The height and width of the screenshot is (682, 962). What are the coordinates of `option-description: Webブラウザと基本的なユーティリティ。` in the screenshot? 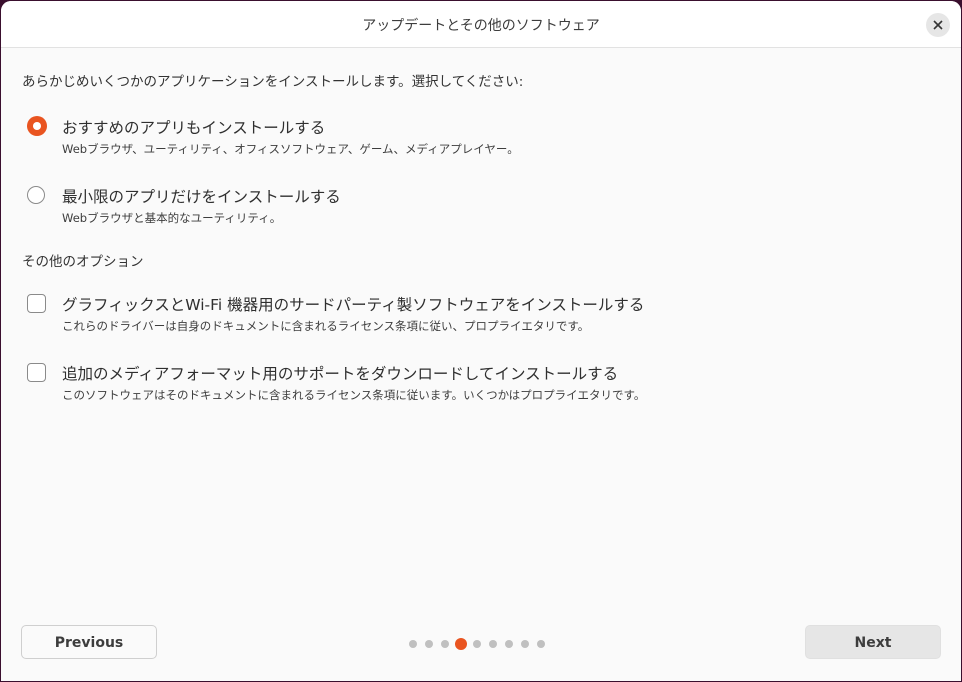 It's located at (172, 218).